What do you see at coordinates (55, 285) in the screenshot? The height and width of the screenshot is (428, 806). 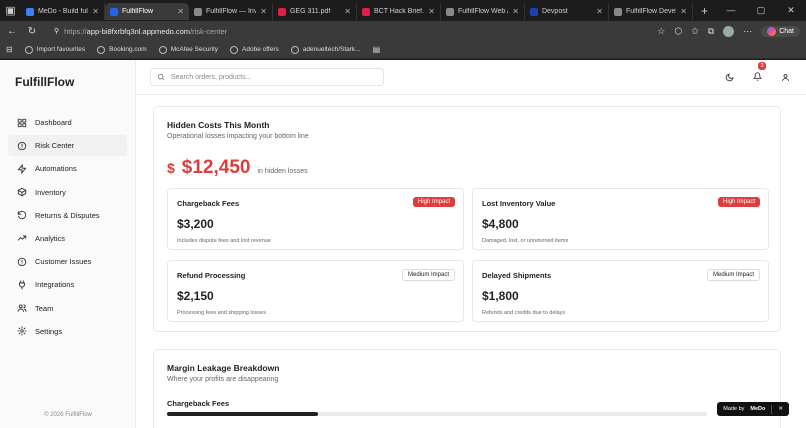 I see `sidebar-item-label: Integrations` at bounding box center [55, 285].